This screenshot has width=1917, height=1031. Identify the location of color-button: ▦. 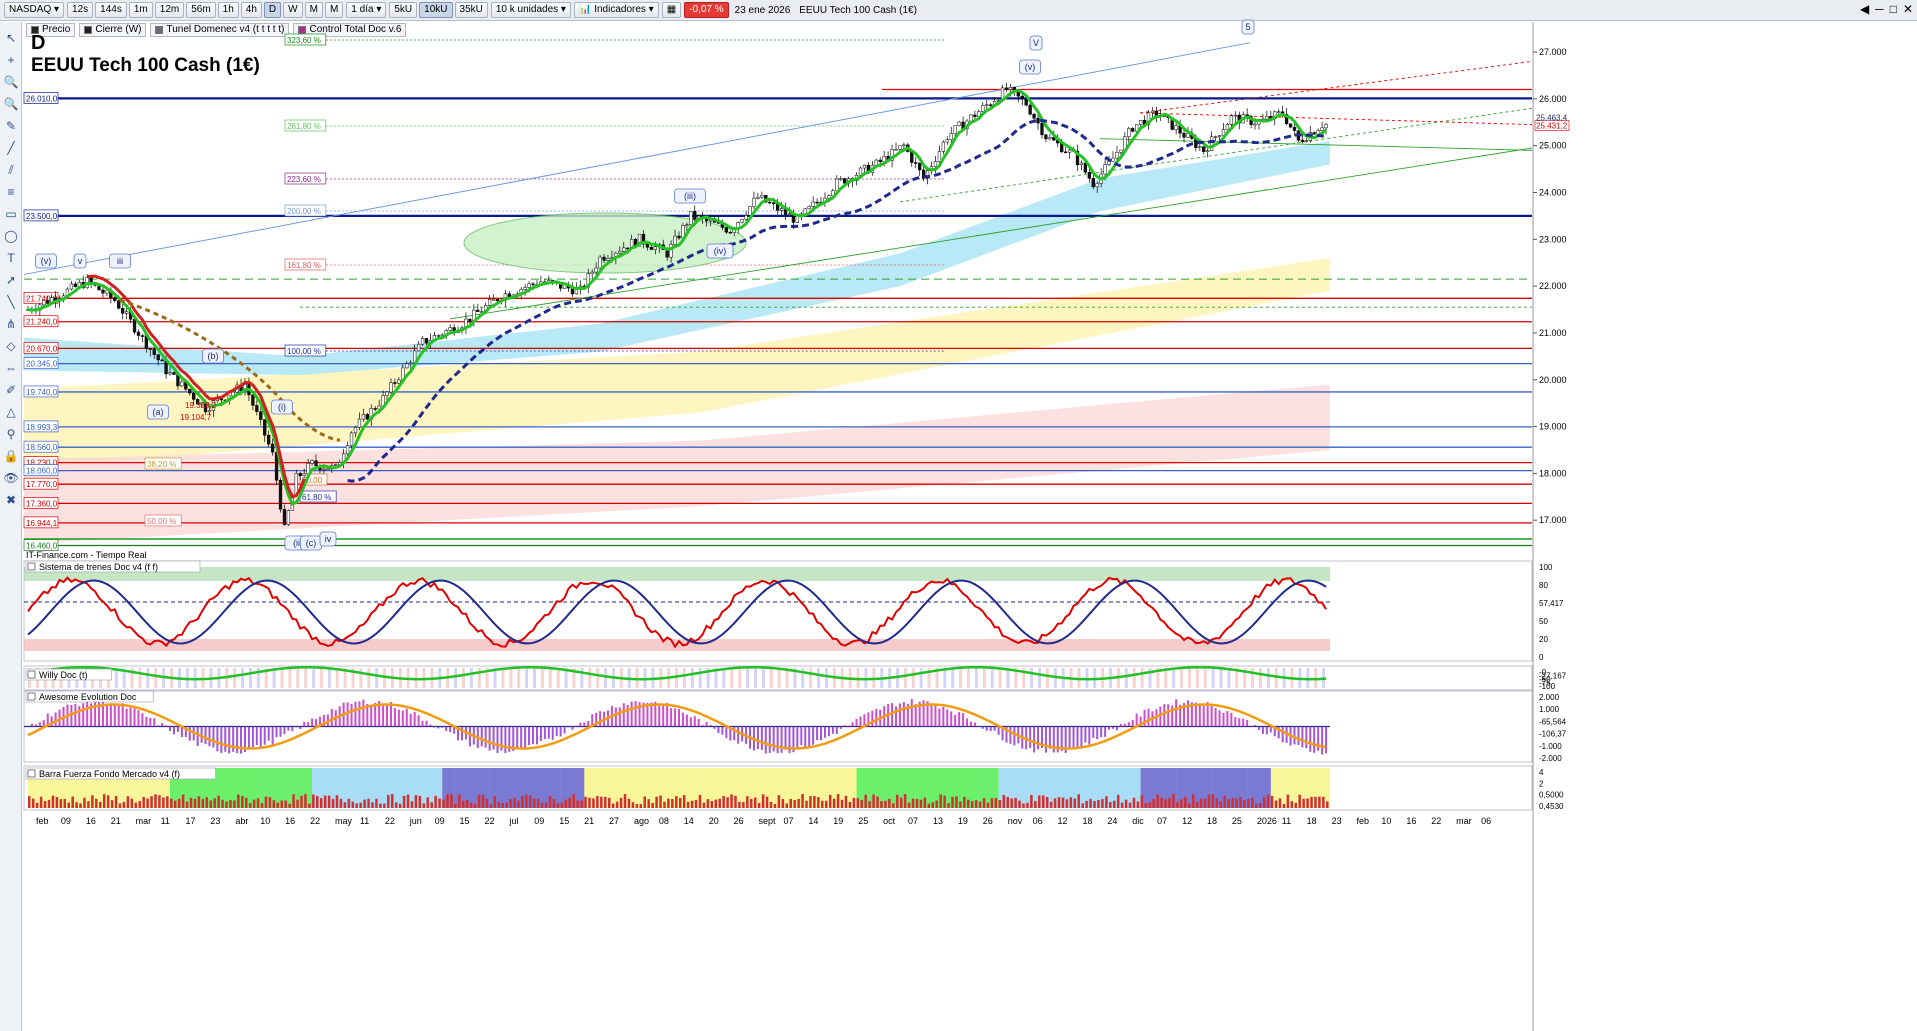
(671, 10).